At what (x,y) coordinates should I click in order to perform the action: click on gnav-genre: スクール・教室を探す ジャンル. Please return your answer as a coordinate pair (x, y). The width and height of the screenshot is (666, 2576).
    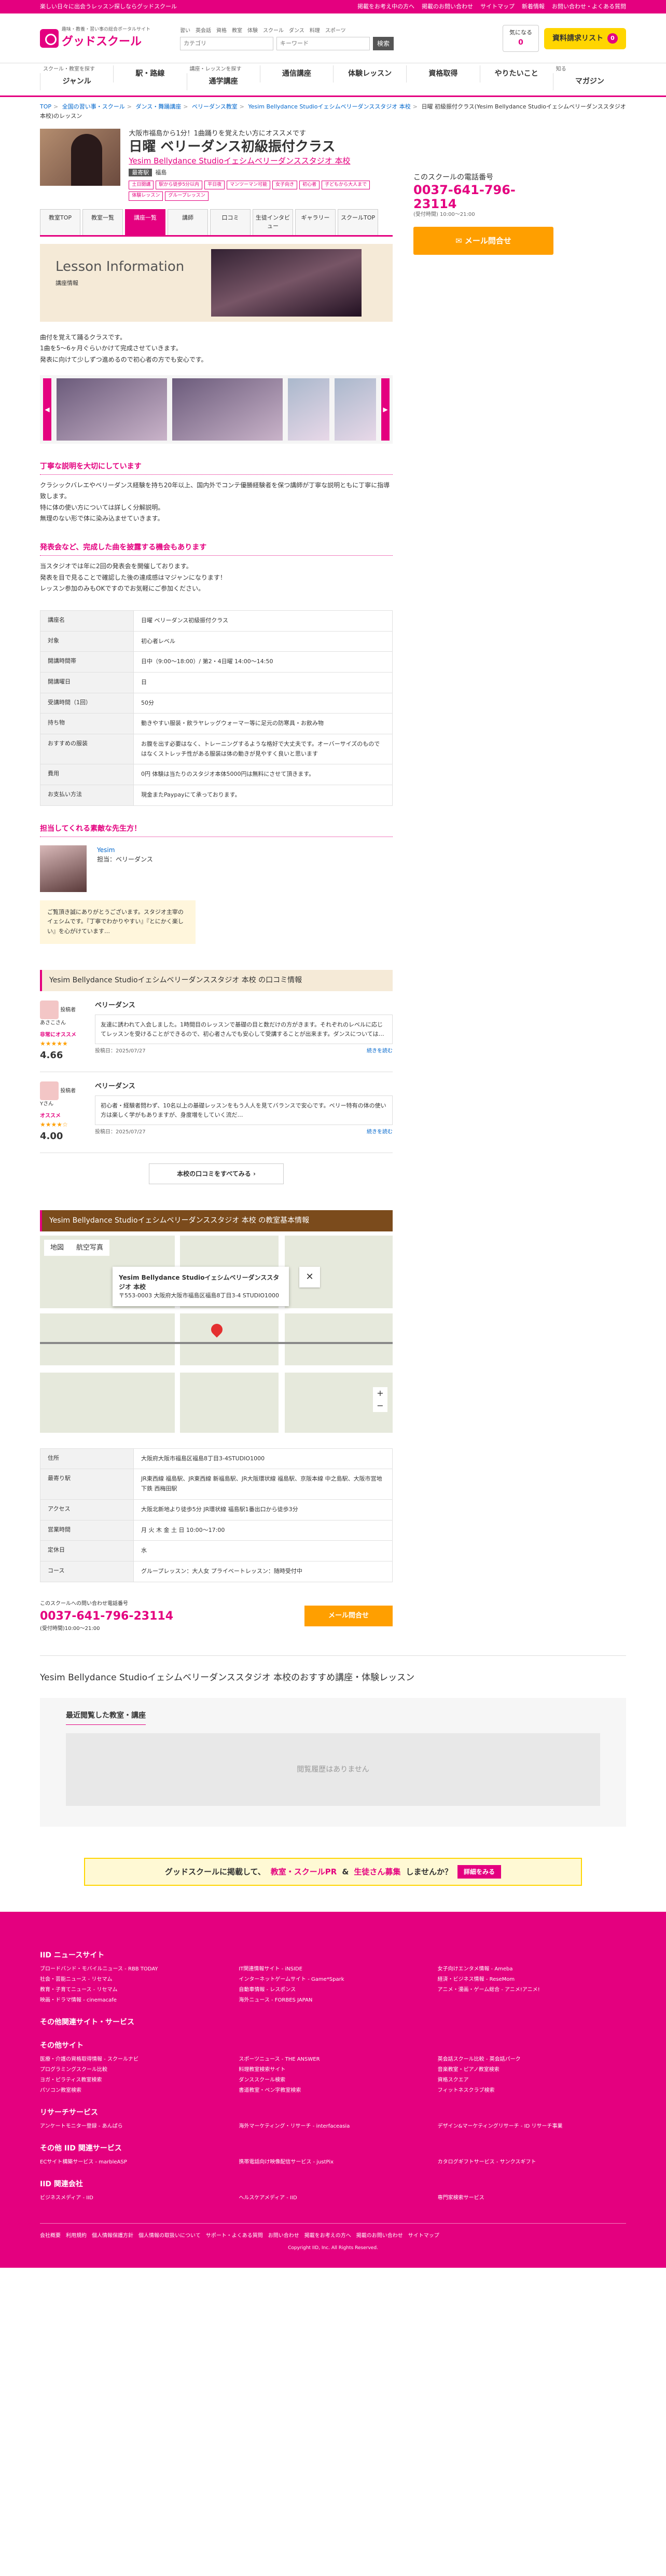
    Looking at the image, I should click on (76, 79).